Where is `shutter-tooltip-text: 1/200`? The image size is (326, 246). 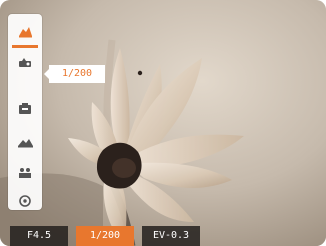 shutter-tooltip-text: 1/200 is located at coordinates (77, 73).